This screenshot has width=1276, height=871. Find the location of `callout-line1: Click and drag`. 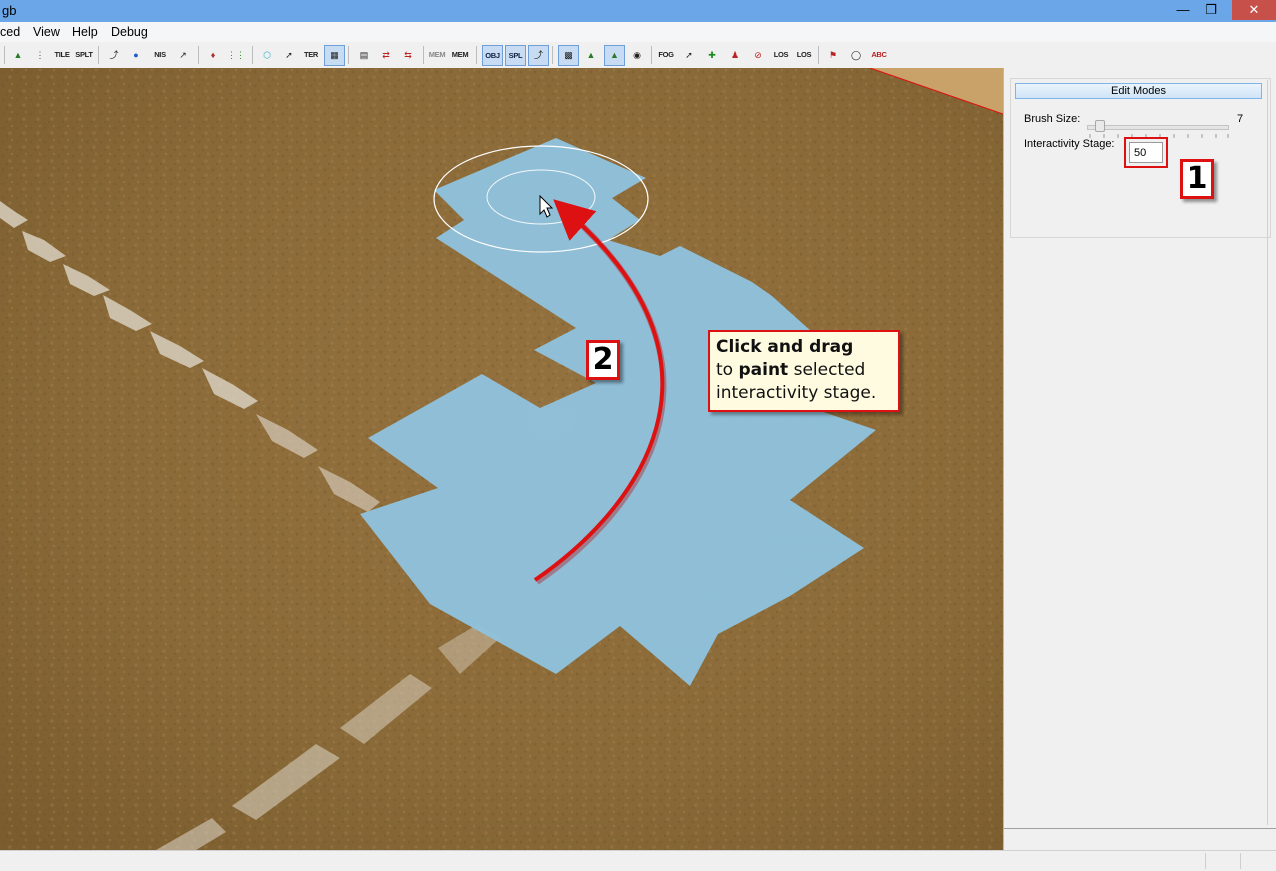

callout-line1: Click and drag is located at coordinates (785, 347).